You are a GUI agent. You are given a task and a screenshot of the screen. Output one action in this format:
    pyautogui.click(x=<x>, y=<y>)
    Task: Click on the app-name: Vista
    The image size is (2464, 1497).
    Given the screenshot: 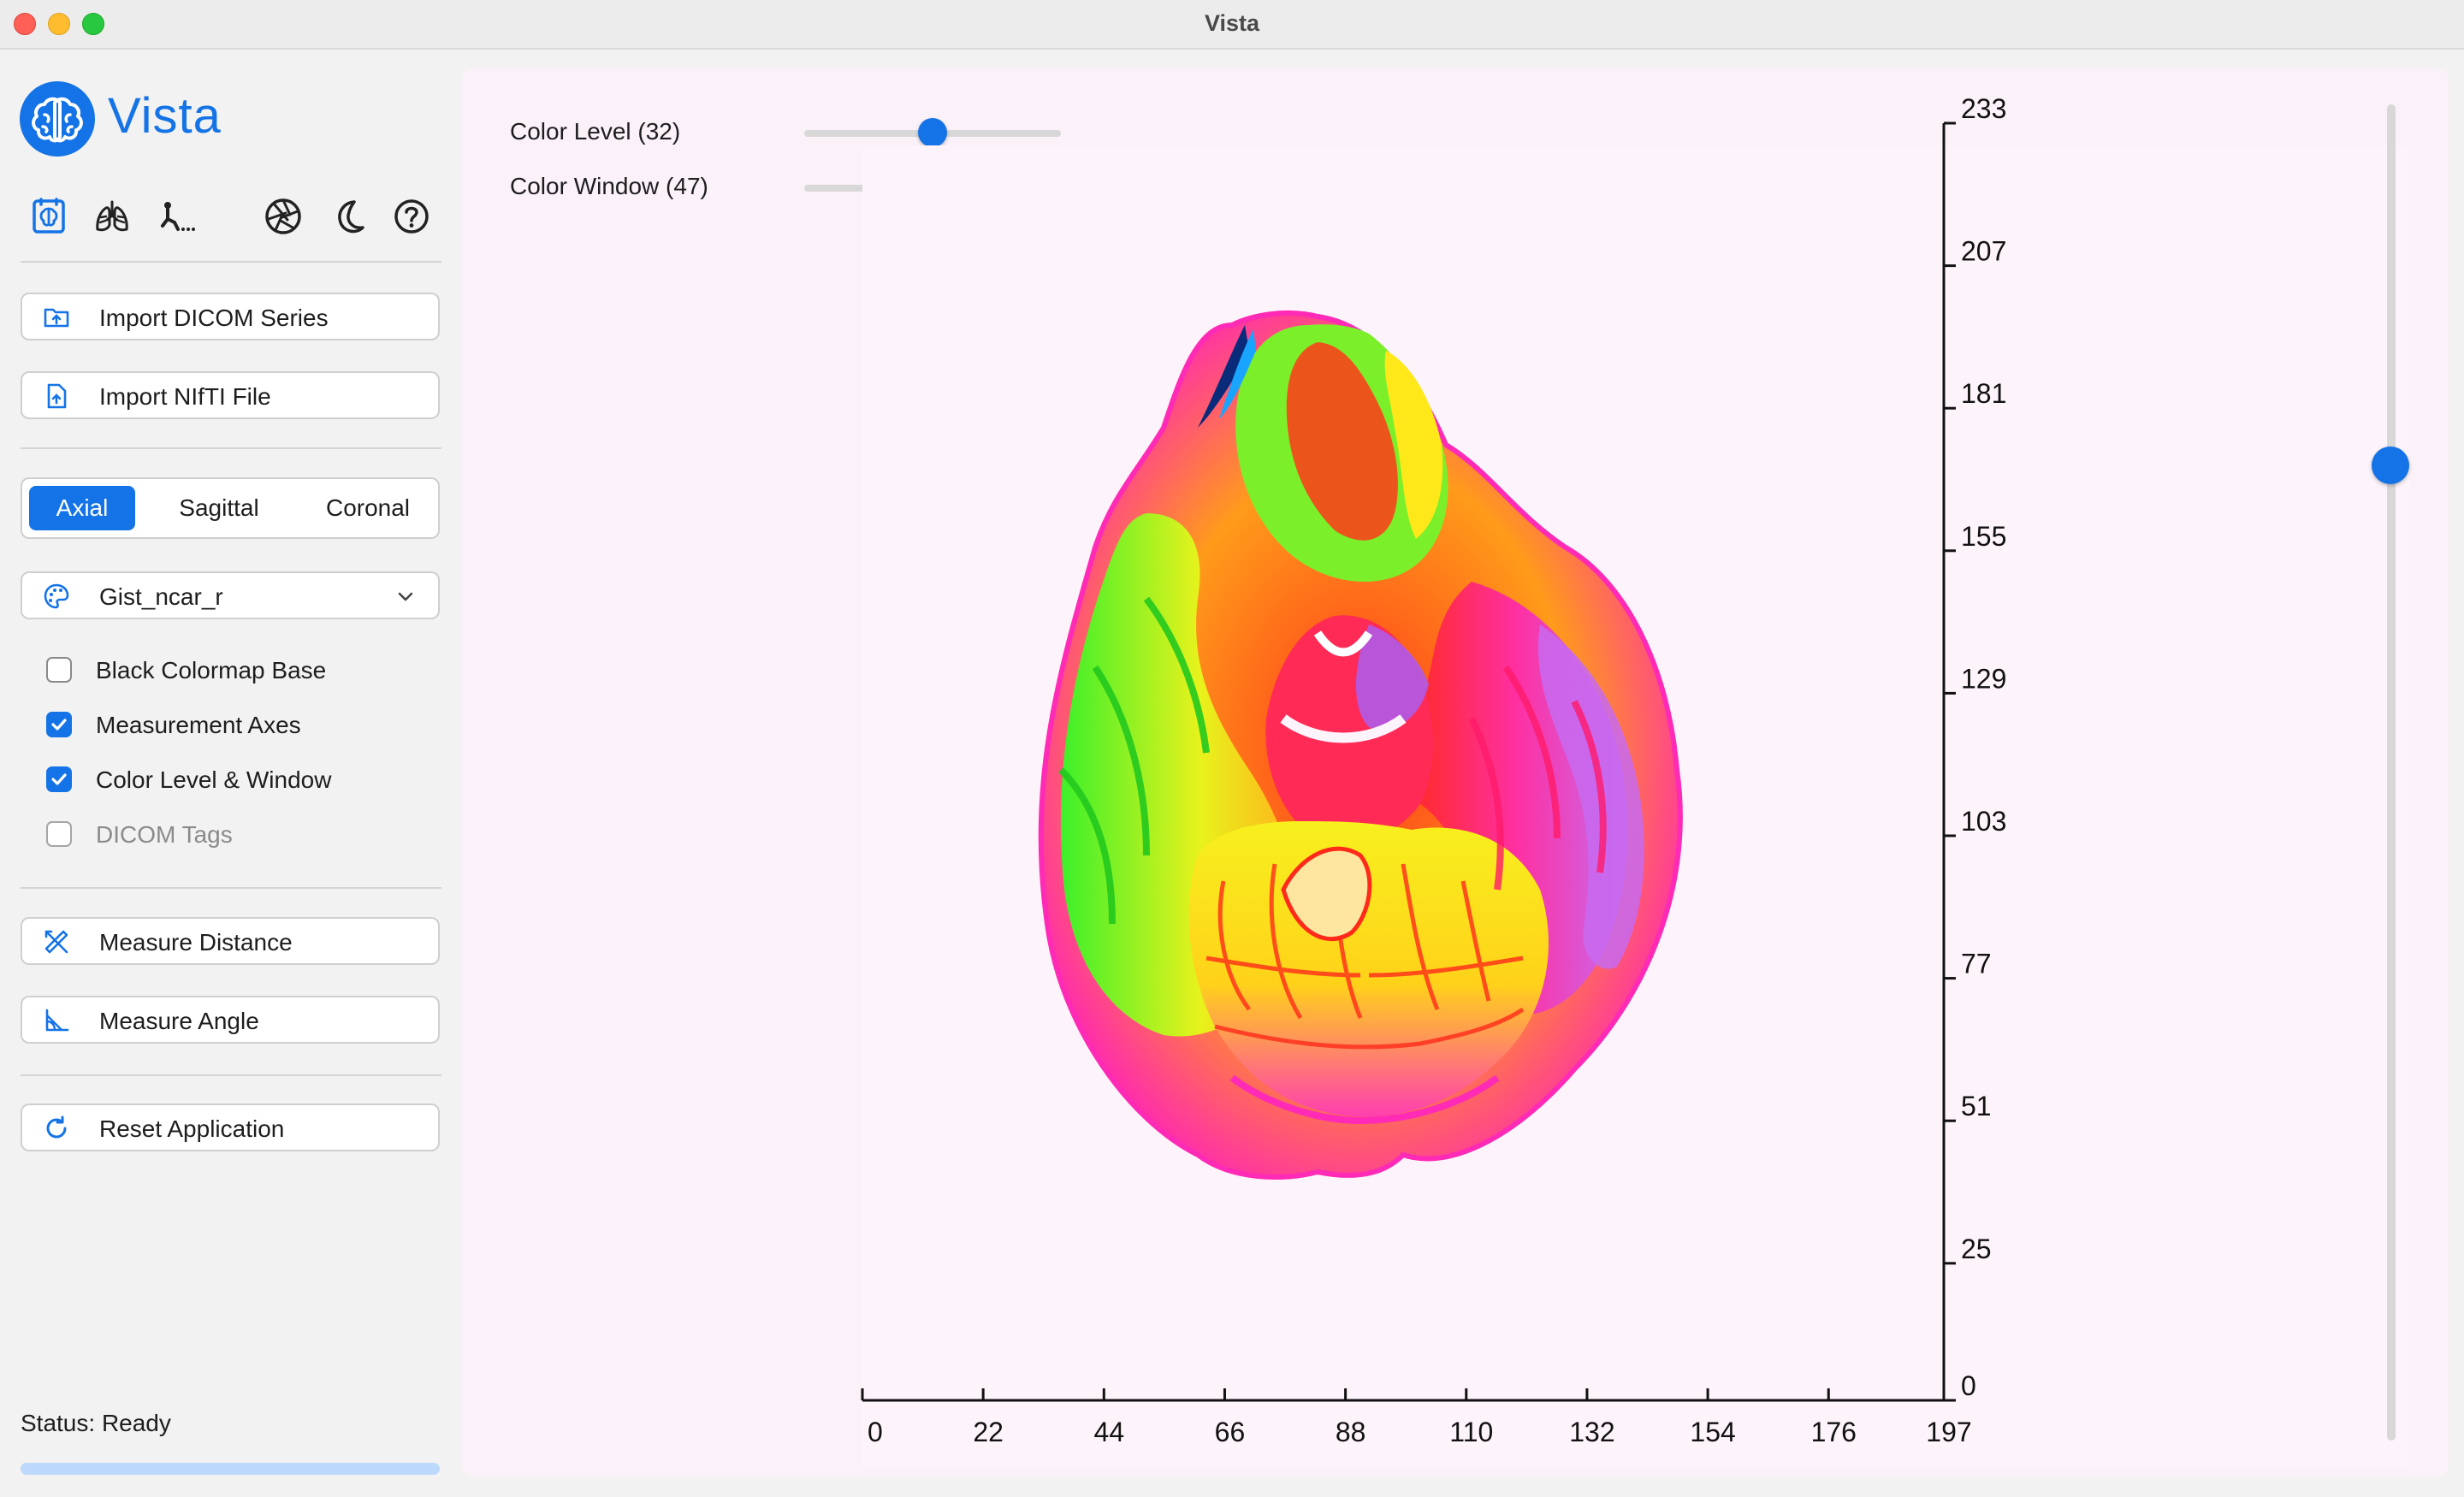 What is the action you would take?
    pyautogui.click(x=165, y=116)
    